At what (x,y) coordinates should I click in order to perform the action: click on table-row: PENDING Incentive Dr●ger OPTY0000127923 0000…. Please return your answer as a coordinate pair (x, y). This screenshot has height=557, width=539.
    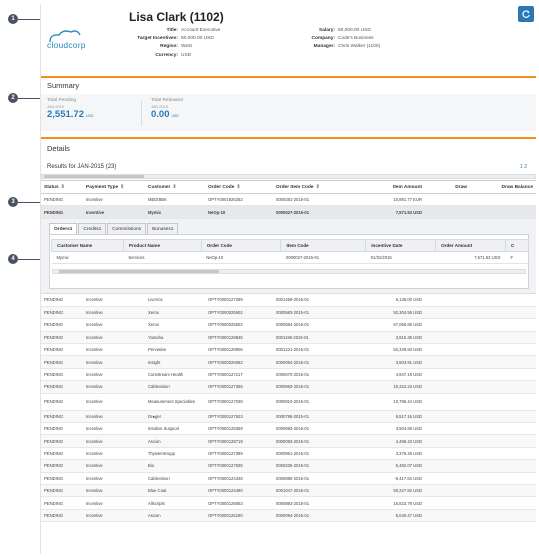
    Looking at the image, I should click on (288, 417).